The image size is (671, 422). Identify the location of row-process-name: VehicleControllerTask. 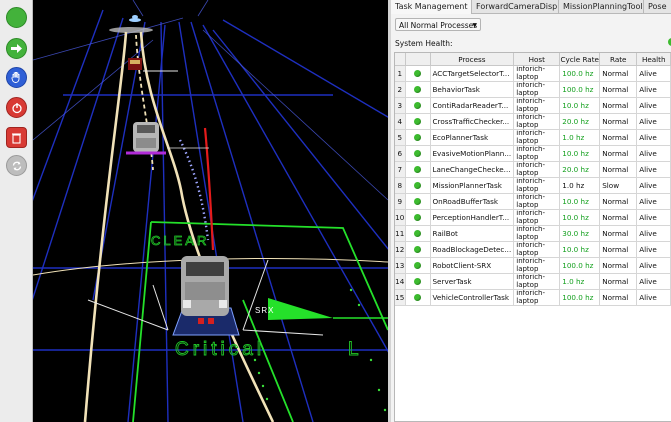
(472, 297).